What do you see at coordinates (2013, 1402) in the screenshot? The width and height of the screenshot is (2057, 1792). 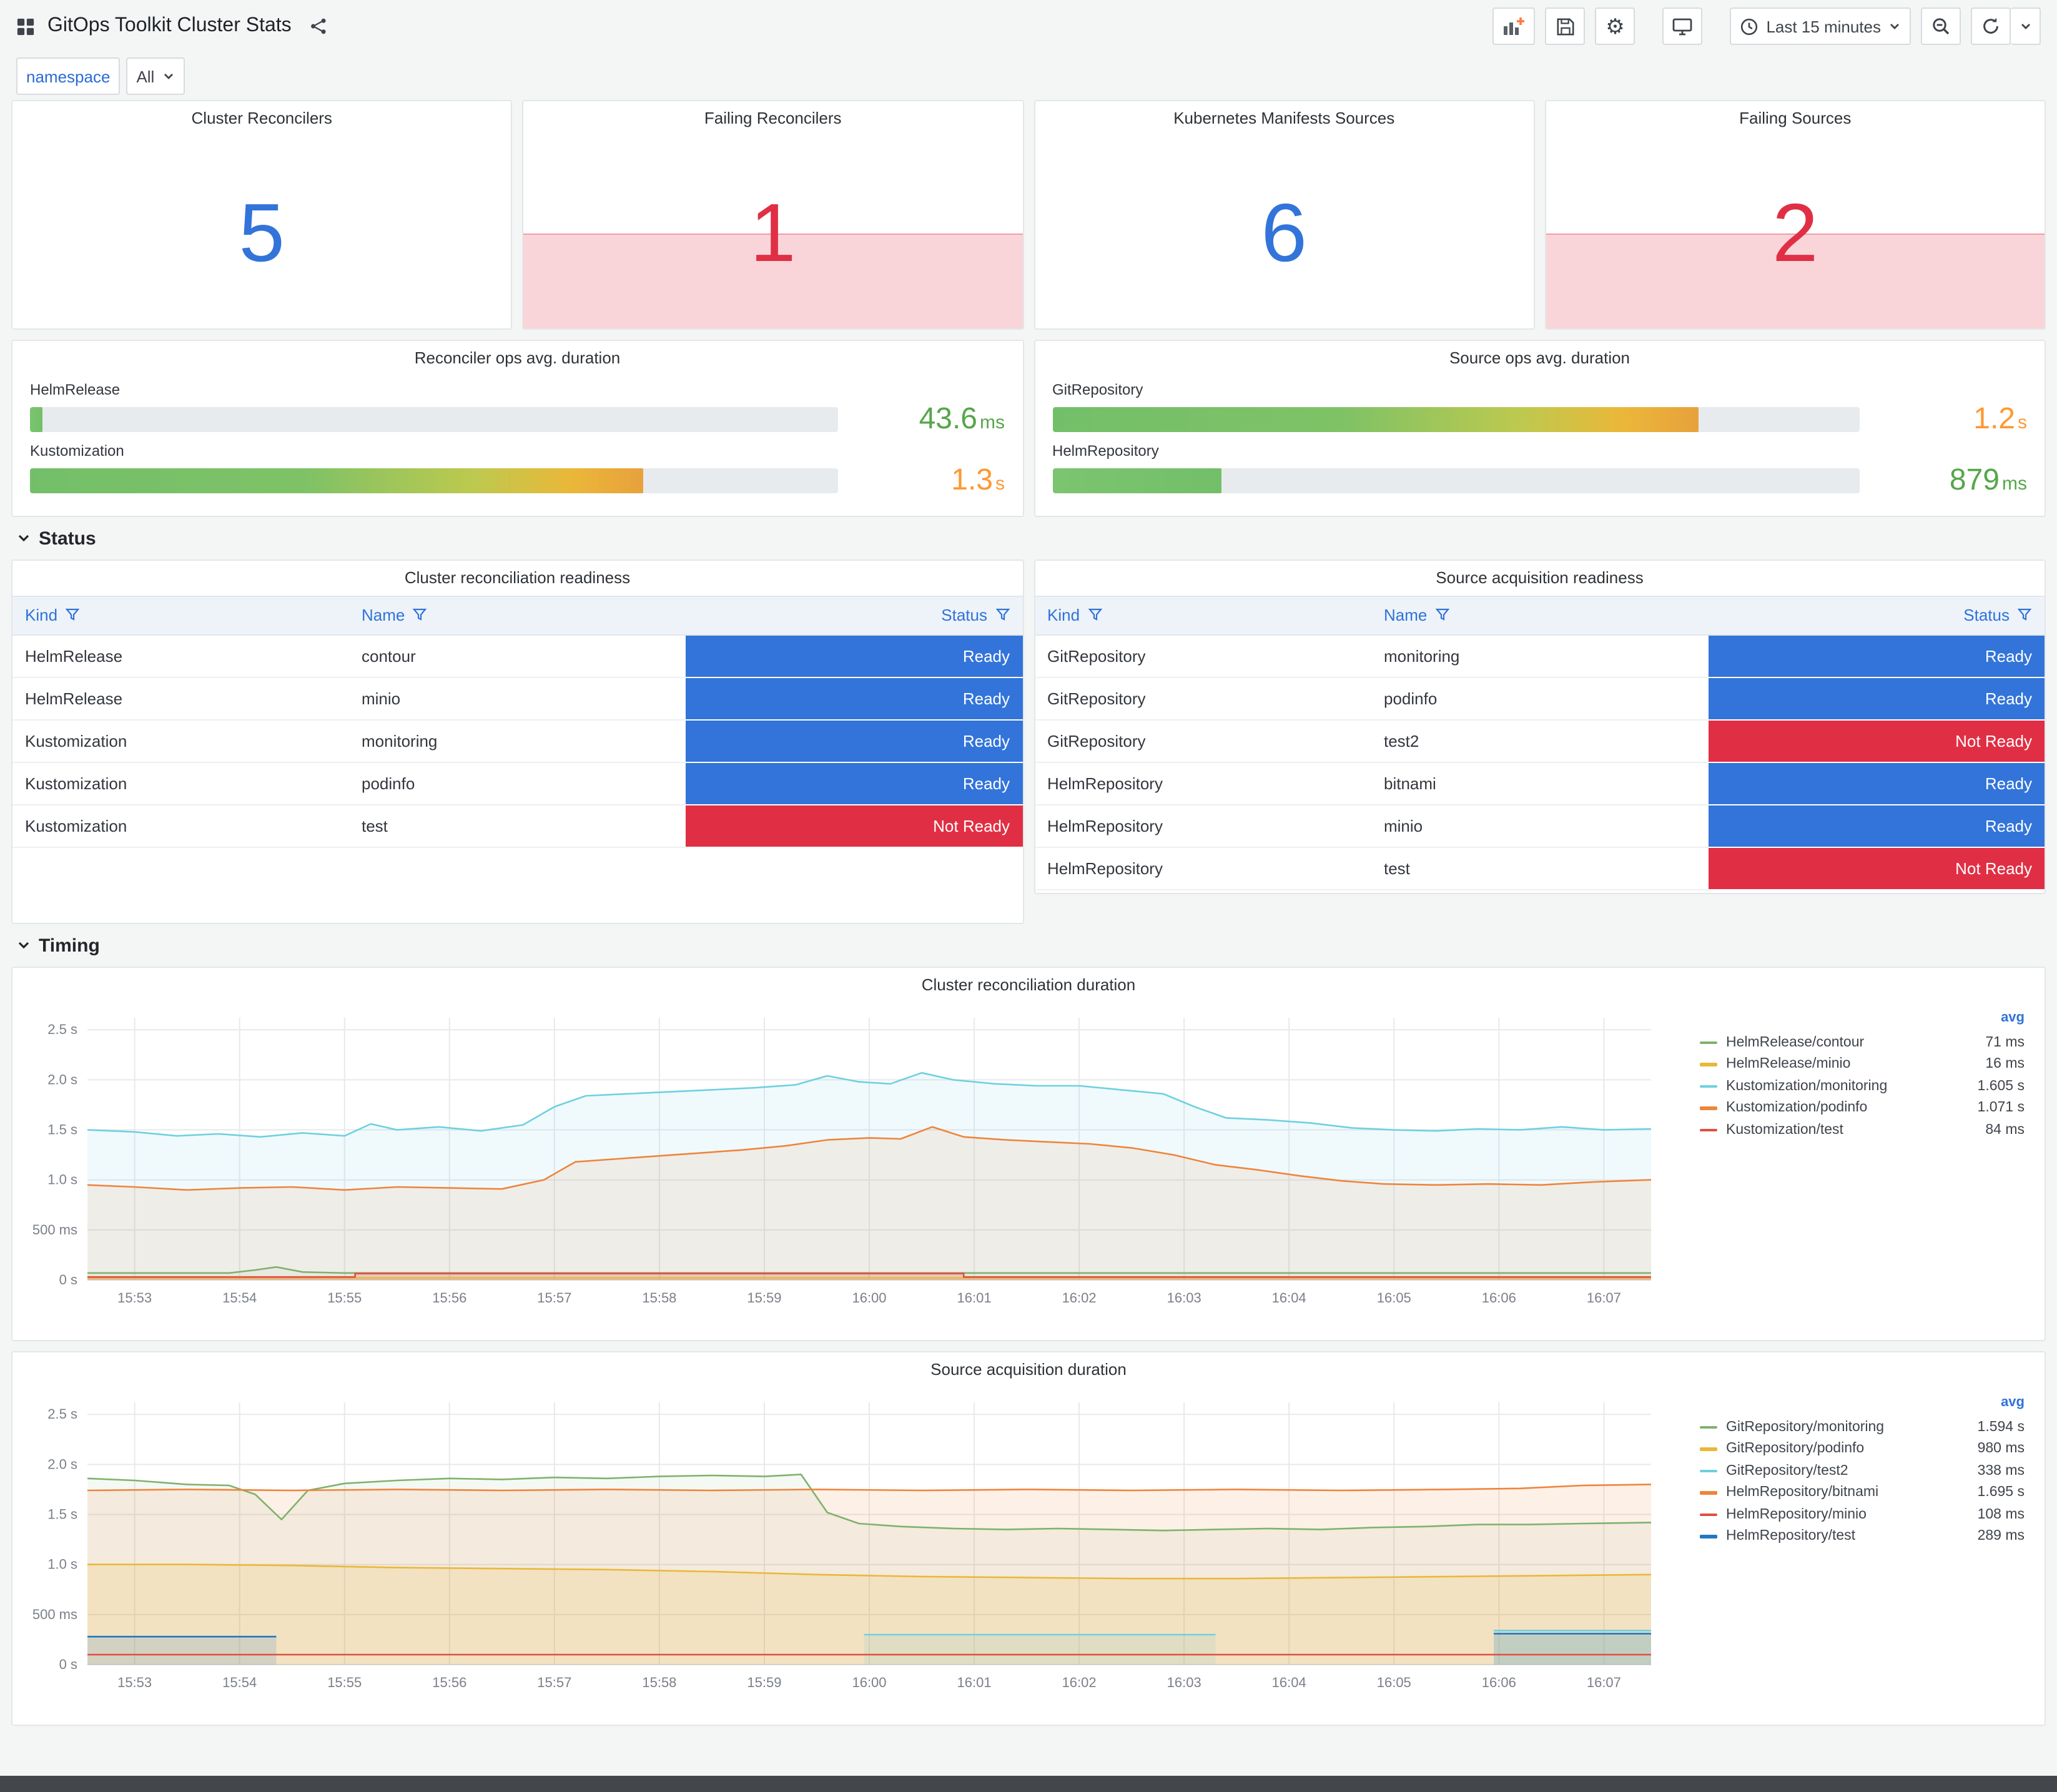 I see `legend-avg-header: avg` at bounding box center [2013, 1402].